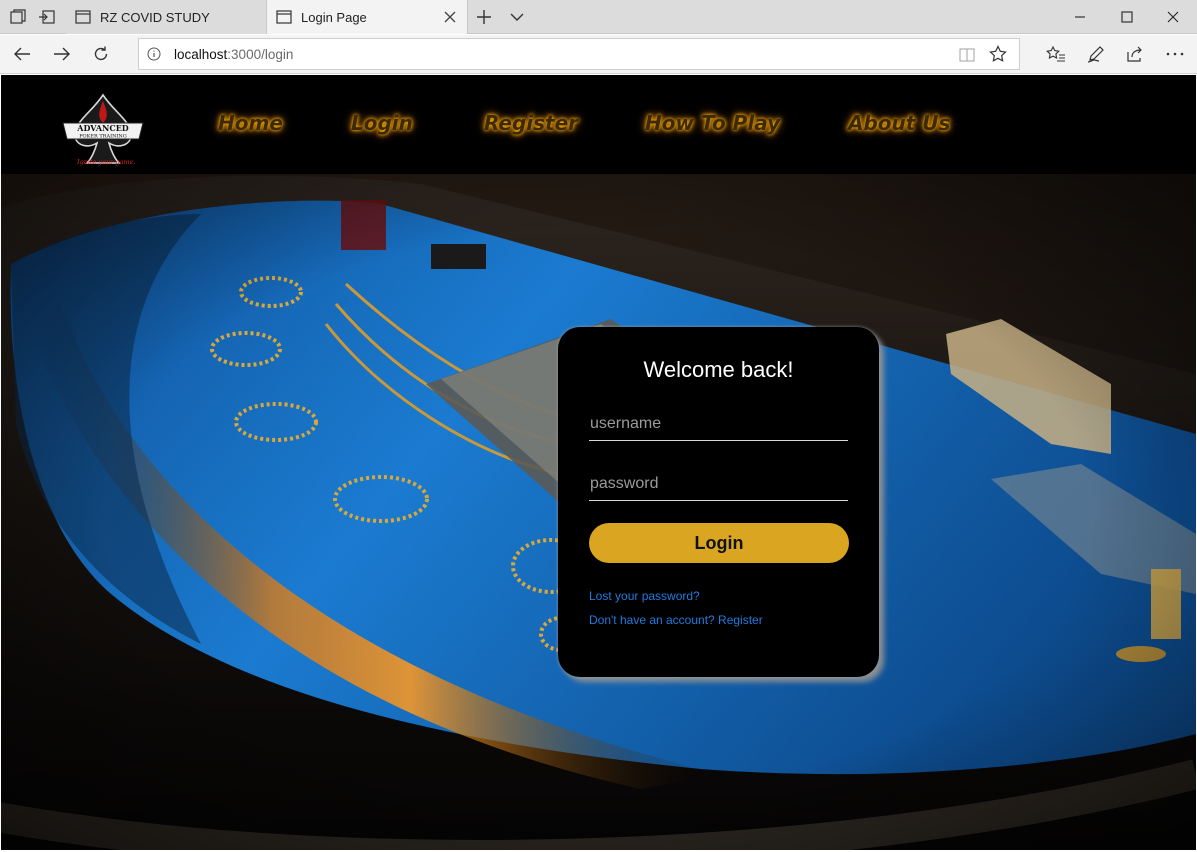 This screenshot has height=852, width=1197. Describe the element at coordinates (579, 54) in the screenshot. I see `address-bar: localhost:3000/login` at that location.